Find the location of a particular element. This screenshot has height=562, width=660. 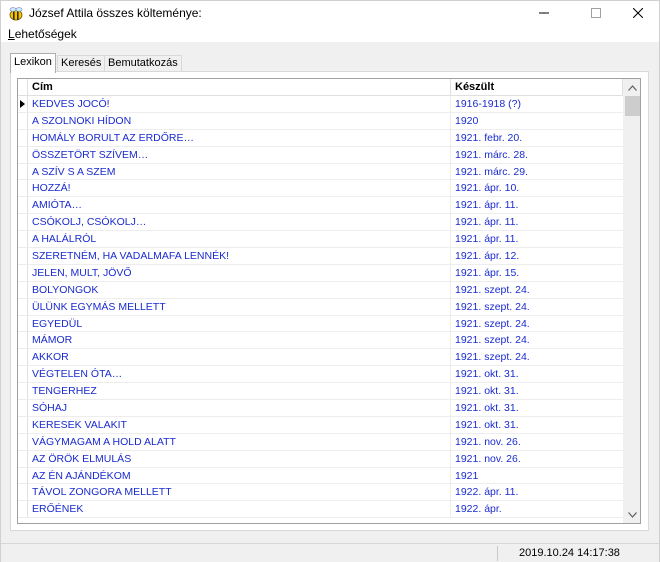

menu-lehetosegek: Lehetőségek is located at coordinates (42, 34).